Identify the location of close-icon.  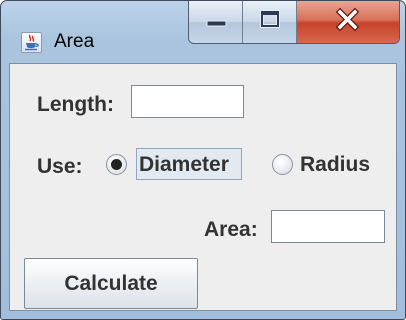
(347, 19).